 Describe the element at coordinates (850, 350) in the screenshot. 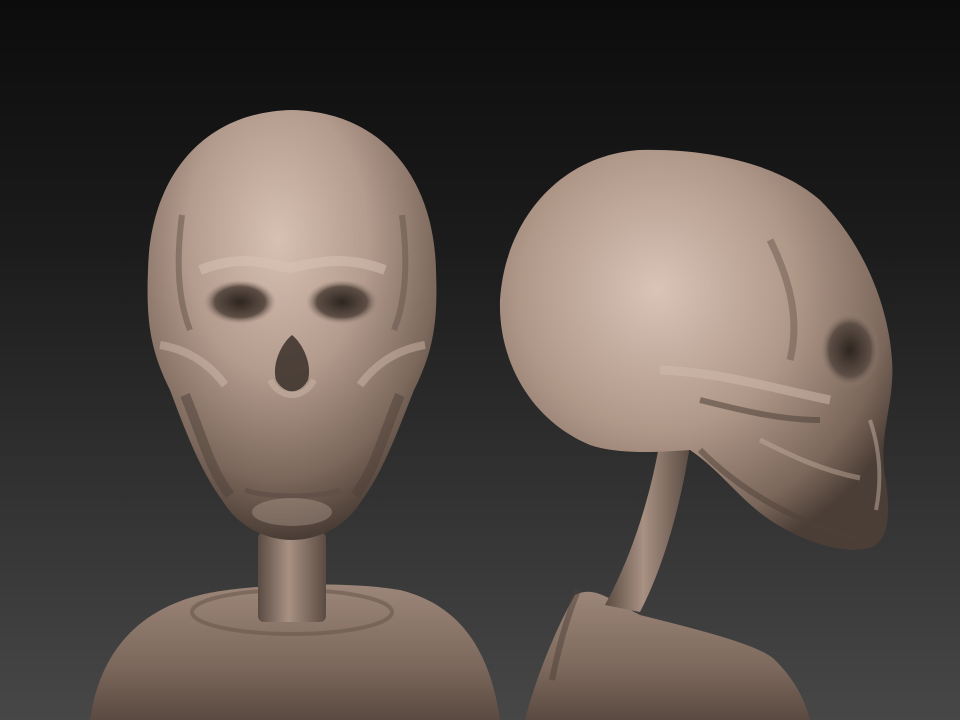

I see `side-eye-socket` at that location.